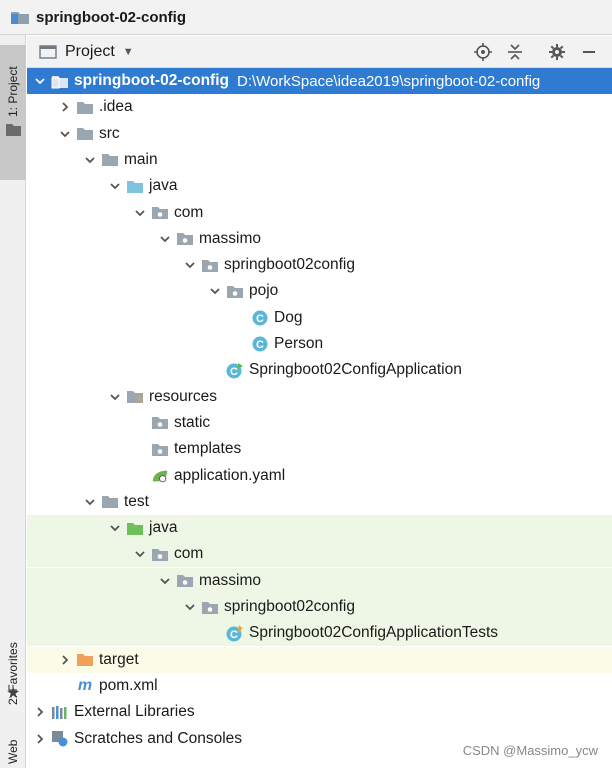 Image resolution: width=612 pixels, height=768 pixels. I want to click on tree-item-label: test, so click(136, 501).